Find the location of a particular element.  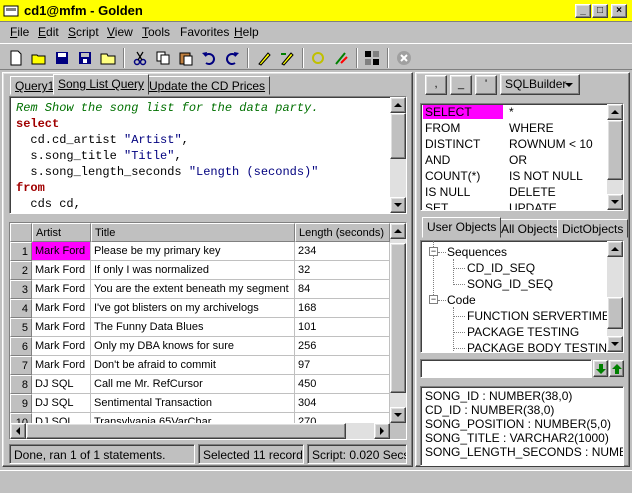

column-header-length: Length (seconds) is located at coordinates (342, 232).